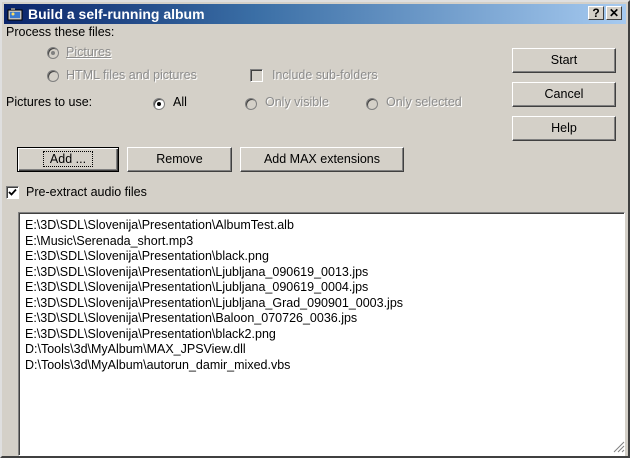 The height and width of the screenshot is (462, 634). I want to click on remove-button-label: Remove, so click(179, 159).